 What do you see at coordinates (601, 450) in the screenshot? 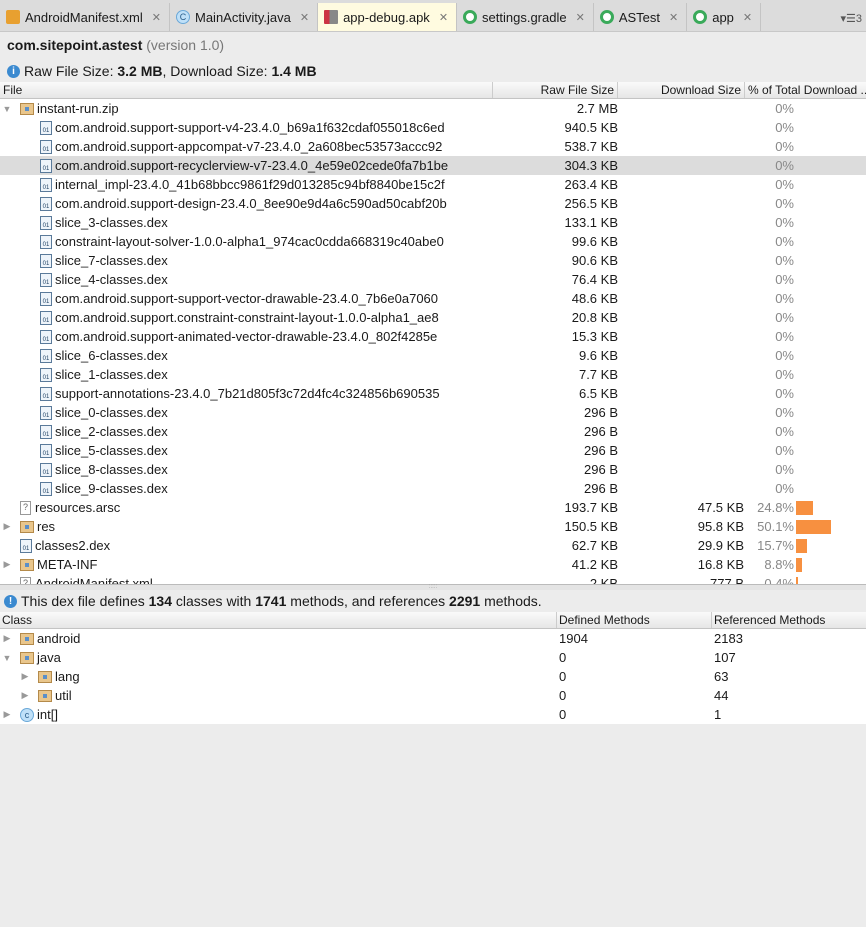
I see `raw-size: 296 B` at bounding box center [601, 450].